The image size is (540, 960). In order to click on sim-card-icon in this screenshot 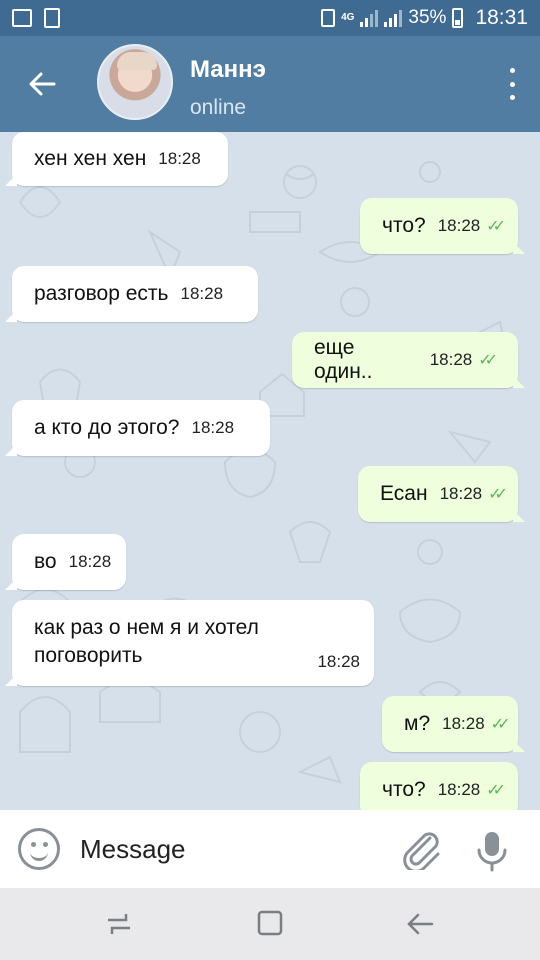, I will do `click(328, 18)`.